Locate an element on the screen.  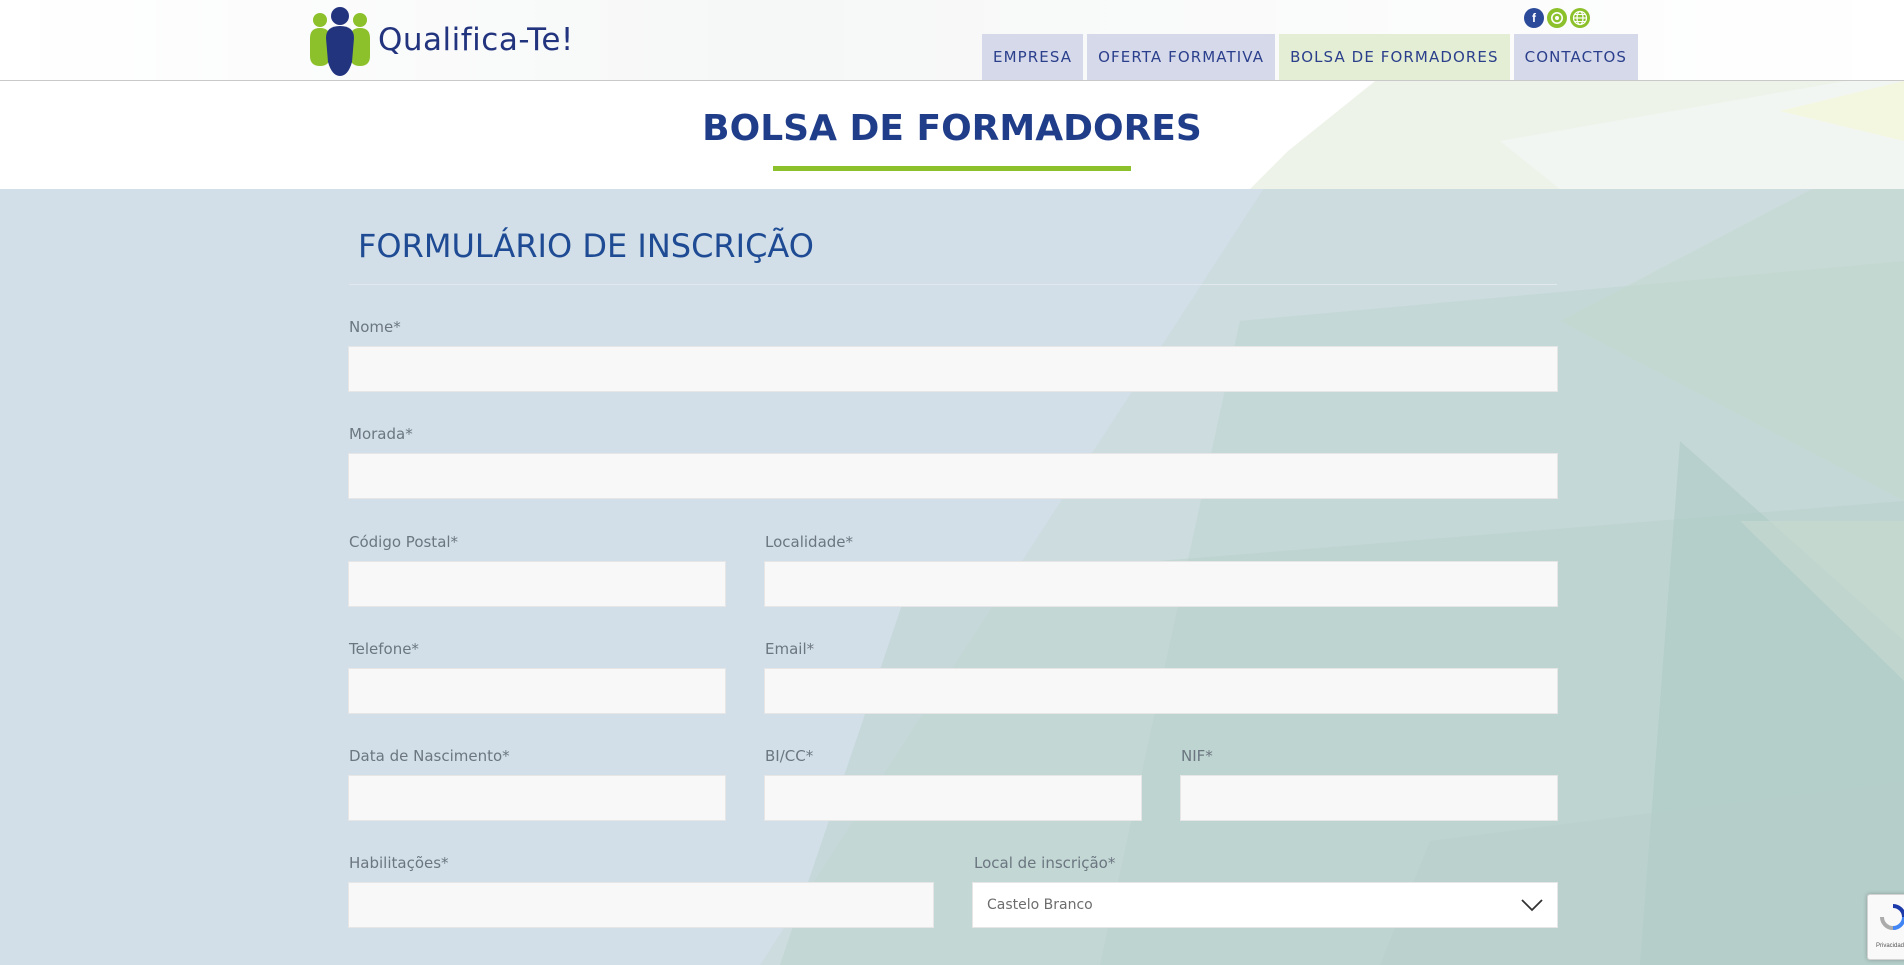
nif-input is located at coordinates (1369, 798).